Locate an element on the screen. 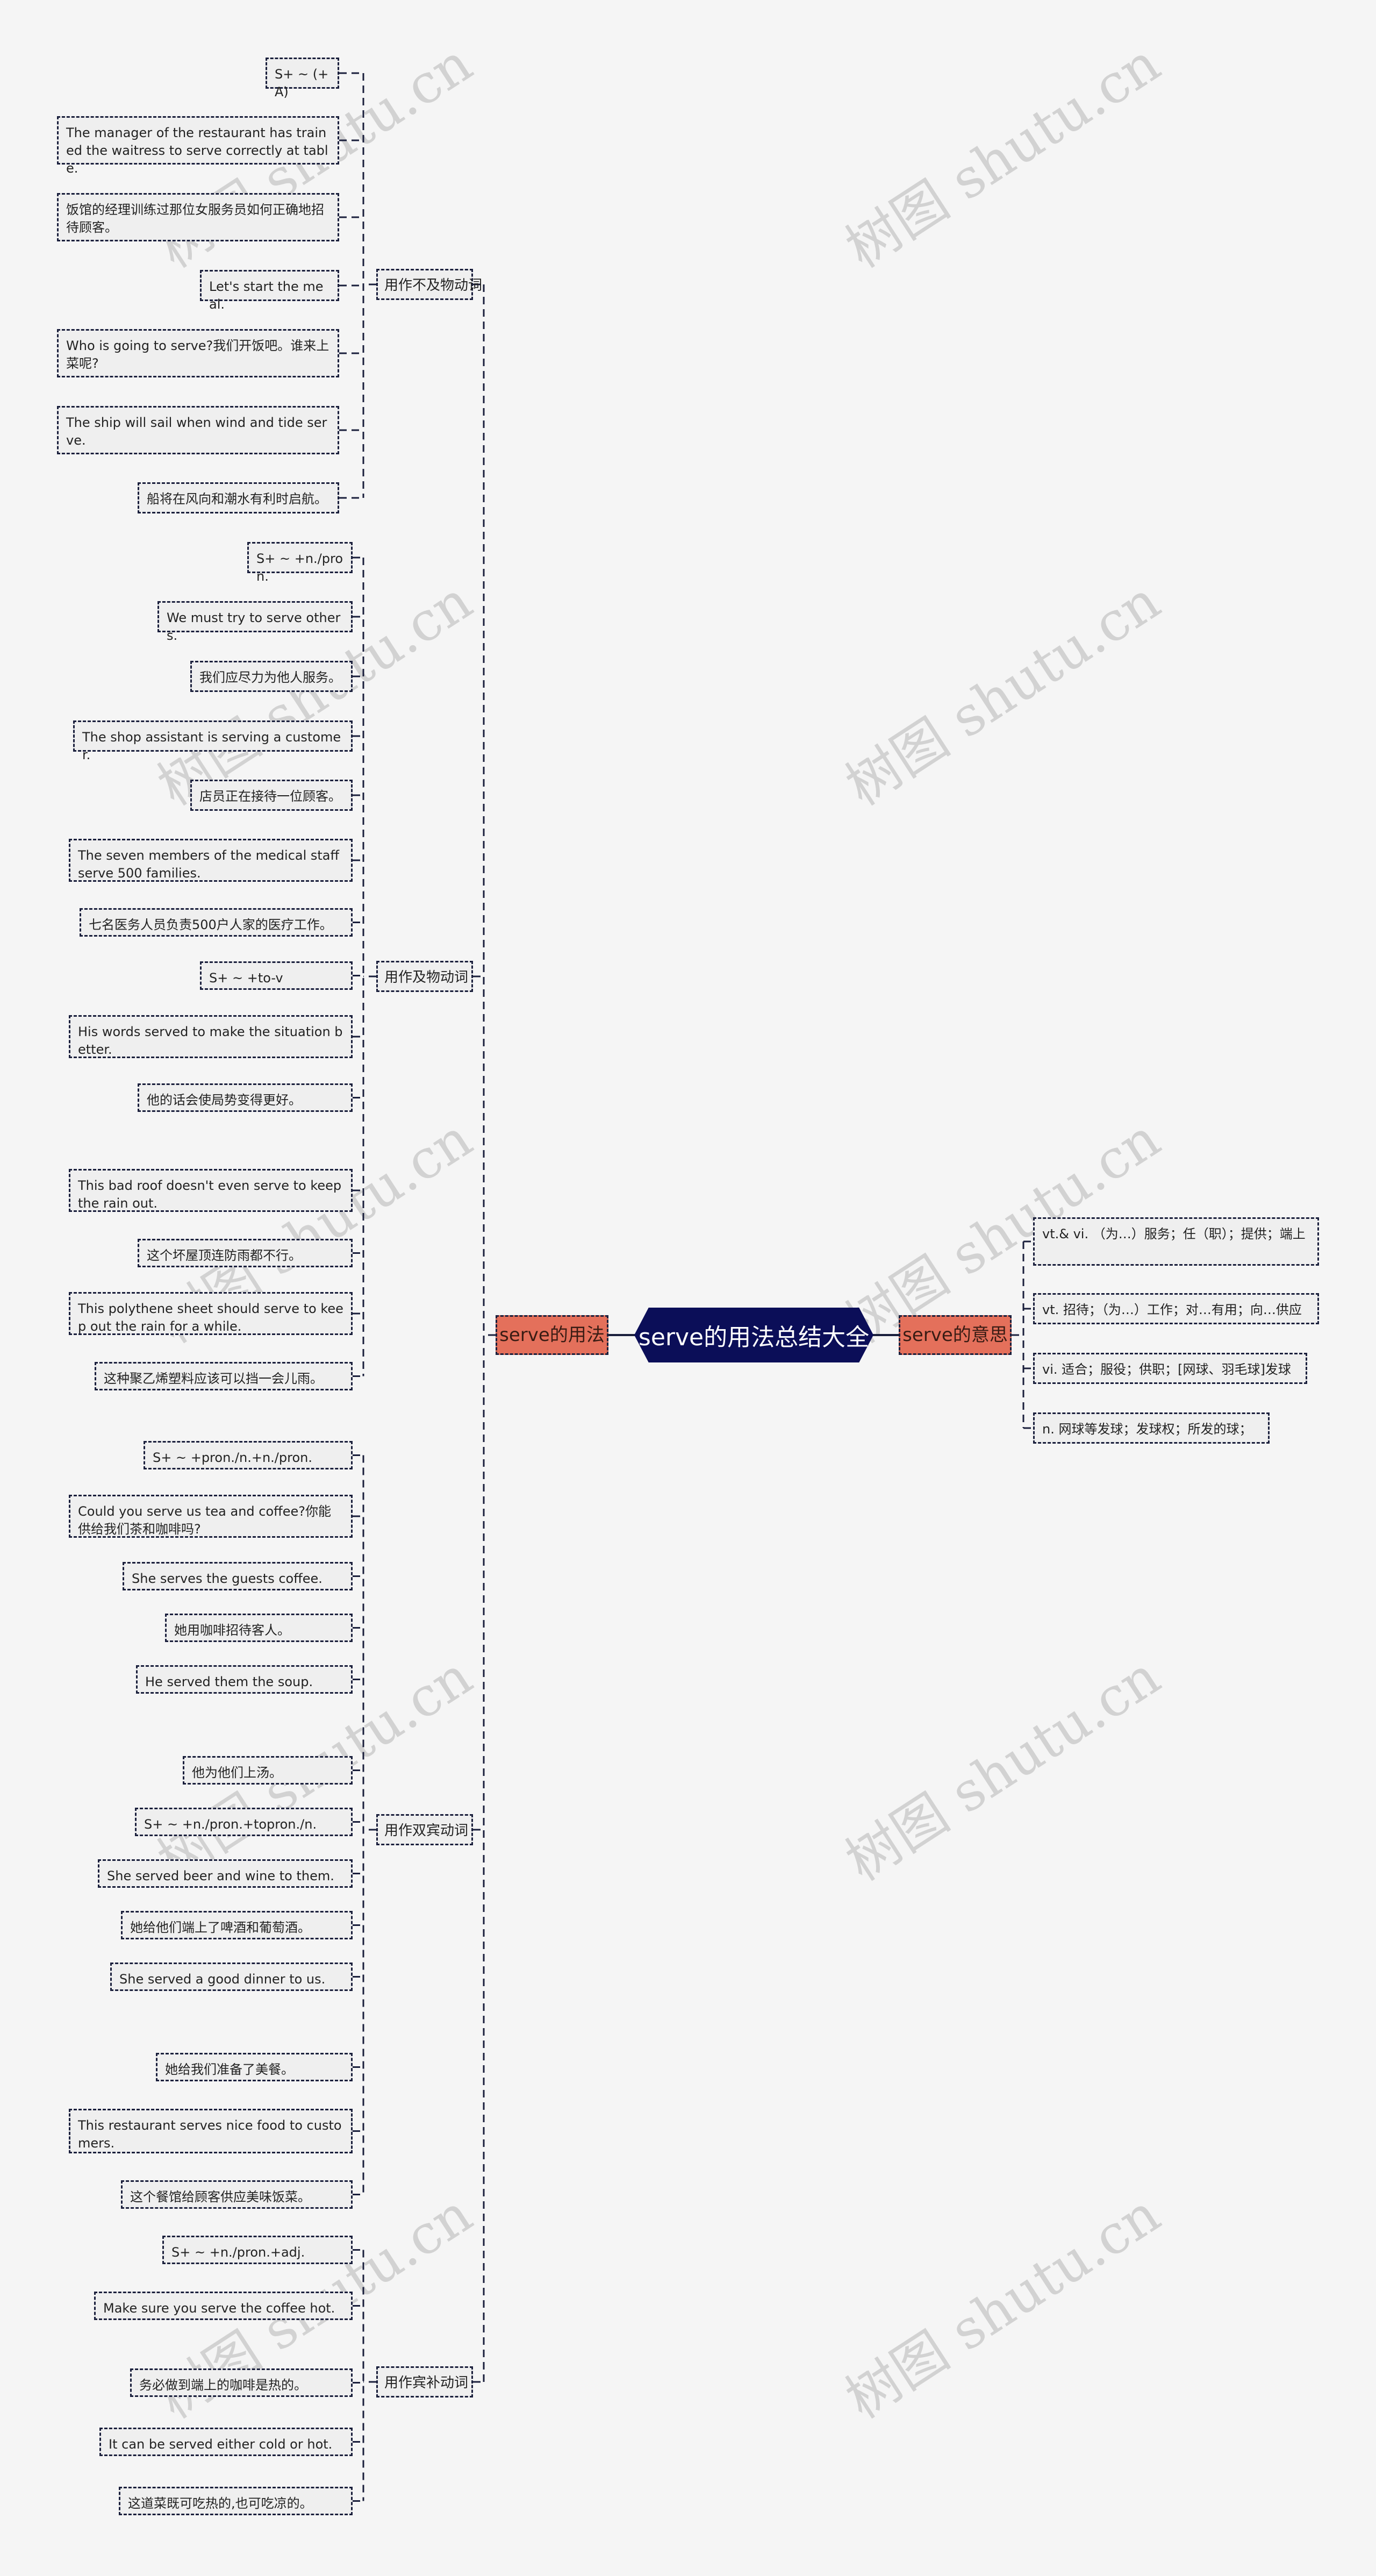 The image size is (1376, 2576). example-node: 他的话会使局势变得更好。 is located at coordinates (245, 1097).